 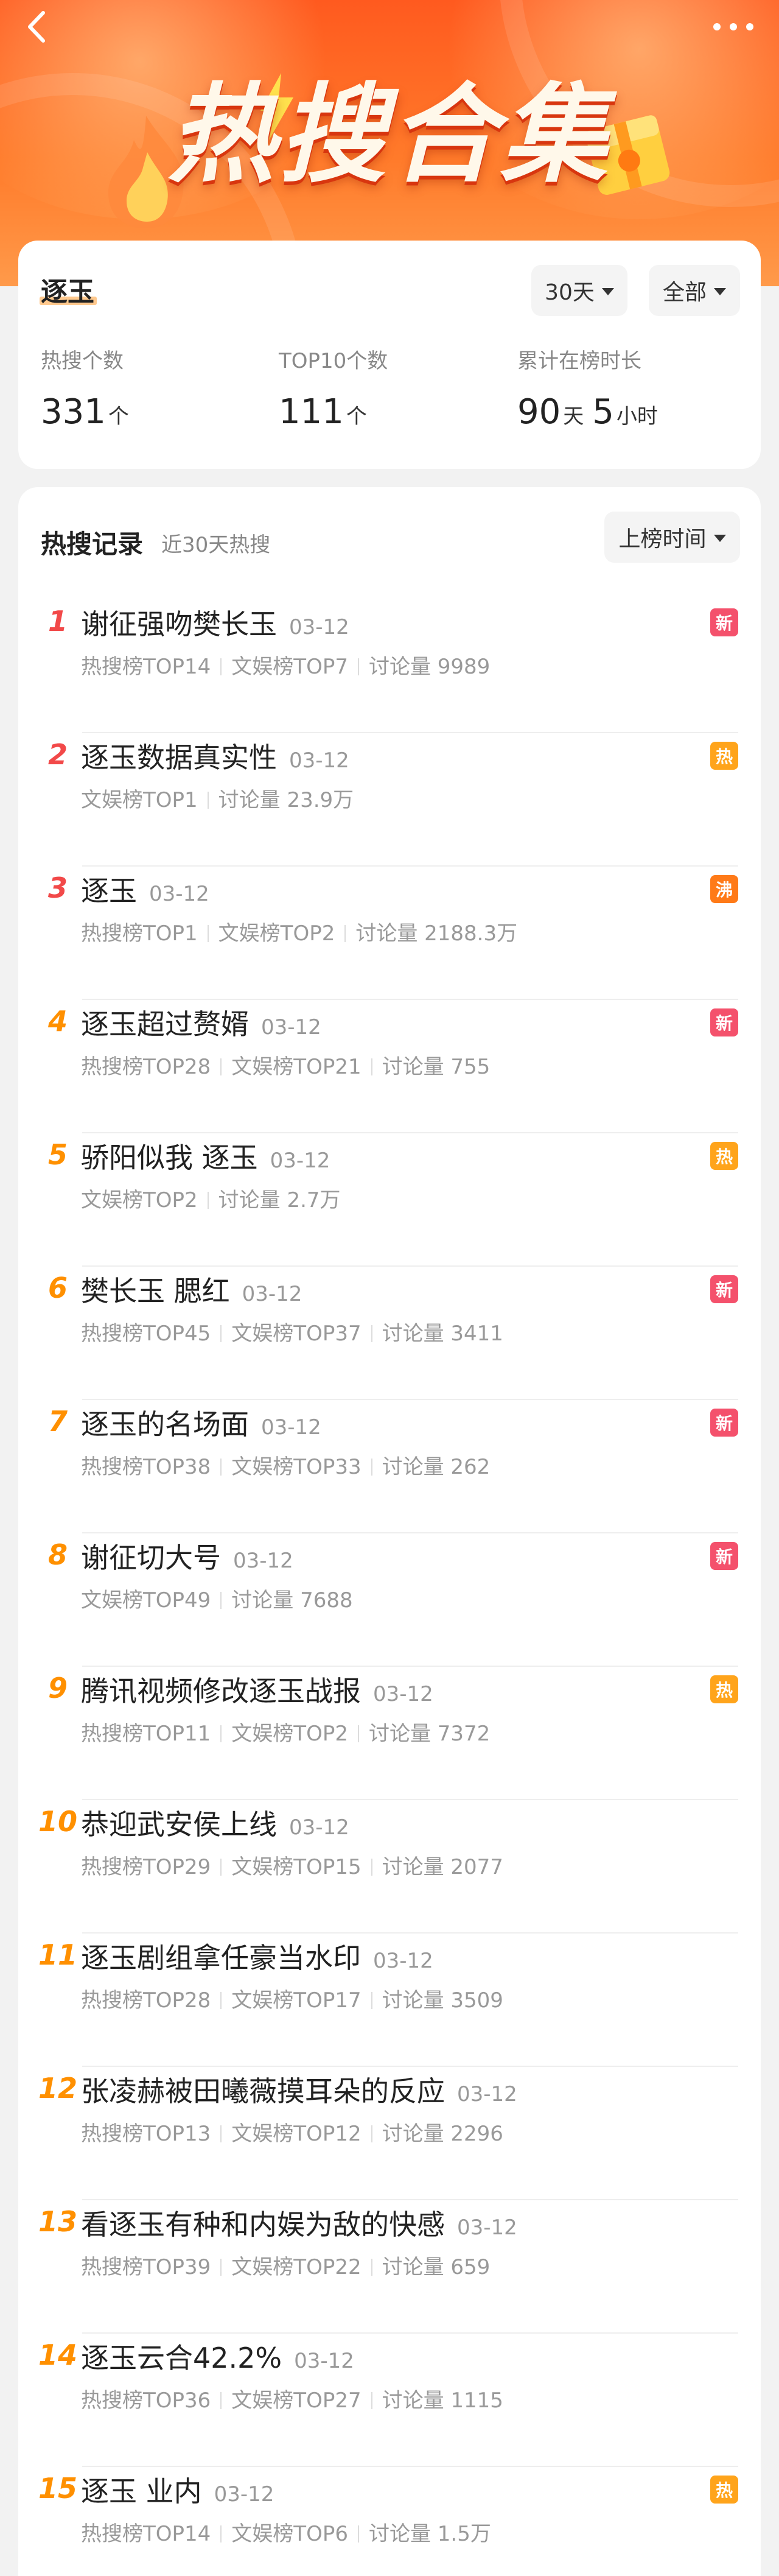 What do you see at coordinates (724, 889) in the screenshot?
I see `status-badge: 沸` at bounding box center [724, 889].